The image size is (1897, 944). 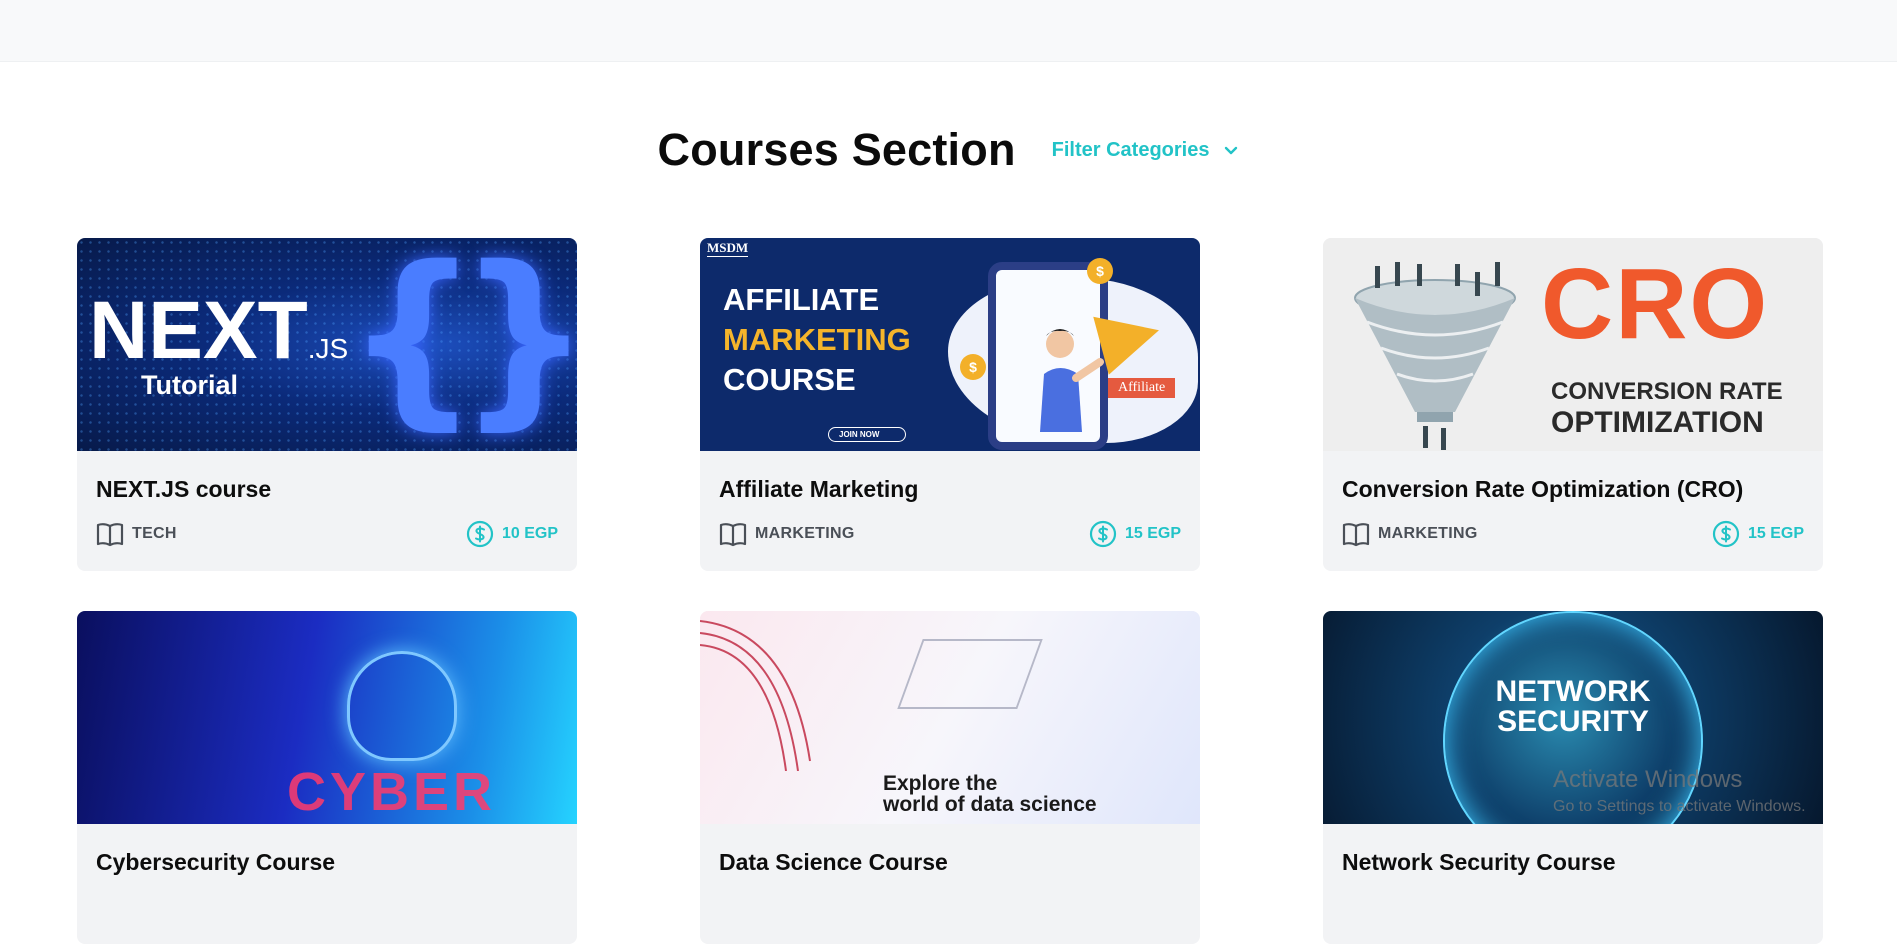 What do you see at coordinates (402, 706) in the screenshot?
I see `brain-illustration` at bounding box center [402, 706].